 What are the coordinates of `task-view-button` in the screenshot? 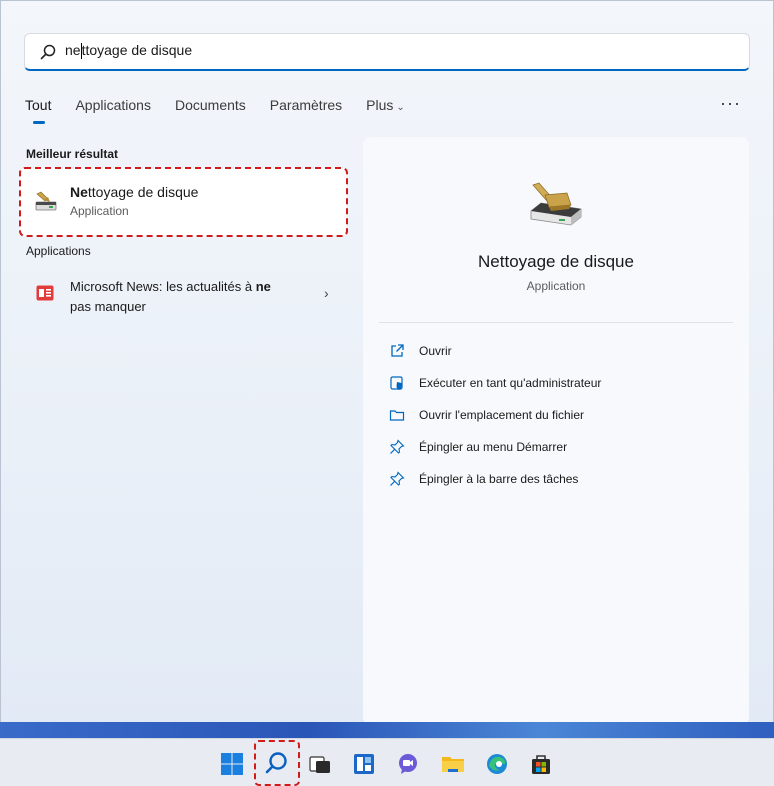 It's located at (320, 764).